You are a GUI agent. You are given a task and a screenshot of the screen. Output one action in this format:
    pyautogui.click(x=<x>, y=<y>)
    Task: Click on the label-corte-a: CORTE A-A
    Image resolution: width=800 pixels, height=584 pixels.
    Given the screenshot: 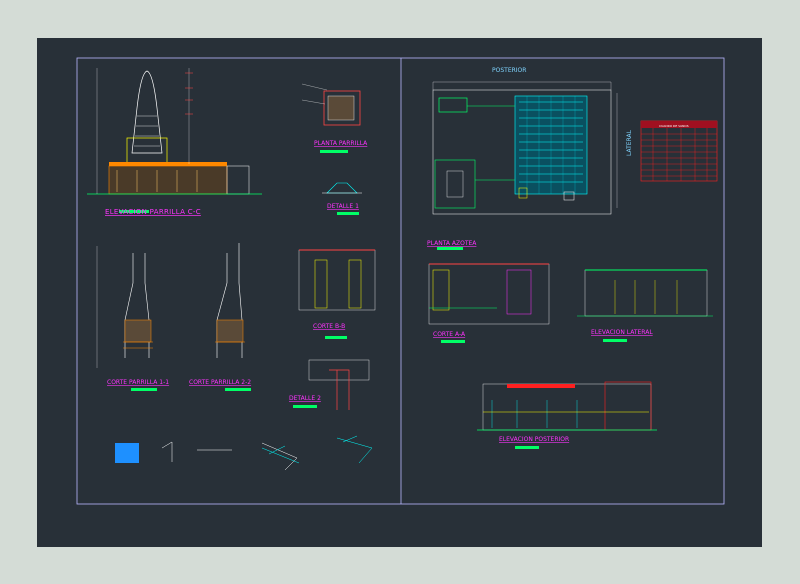 What is the action you would take?
    pyautogui.click(x=449, y=334)
    